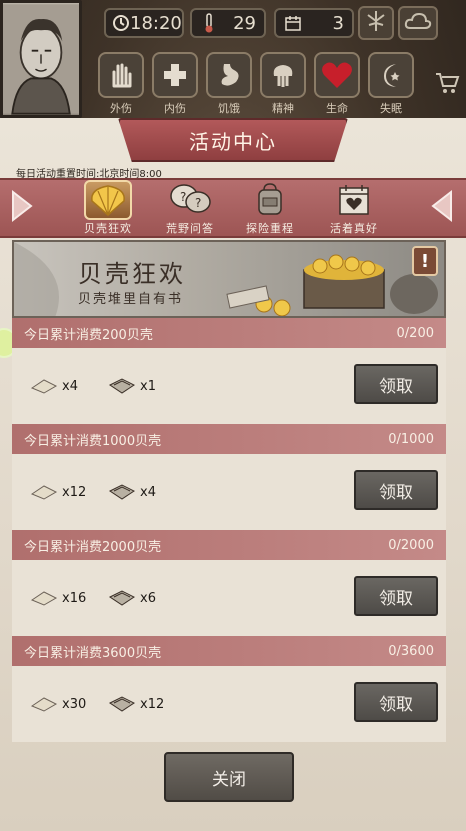 The width and height of the screenshot is (466, 831). I want to click on reward-item-count: x16, so click(74, 598).